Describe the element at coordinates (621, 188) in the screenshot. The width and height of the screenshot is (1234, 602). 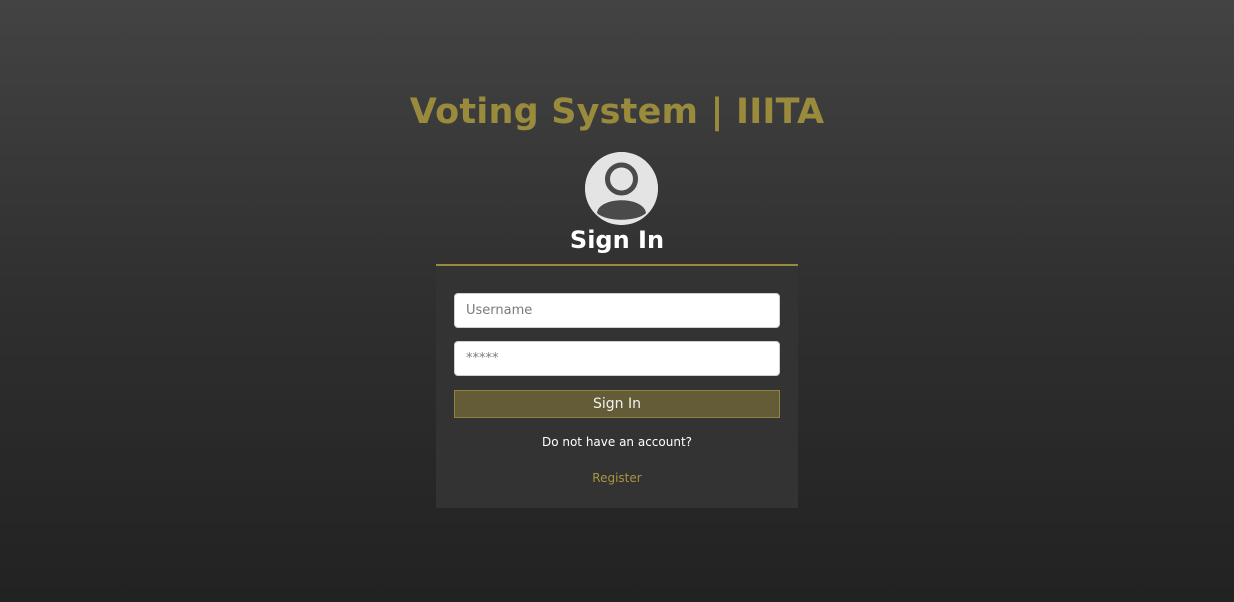
I see `user-avatar-icon` at that location.